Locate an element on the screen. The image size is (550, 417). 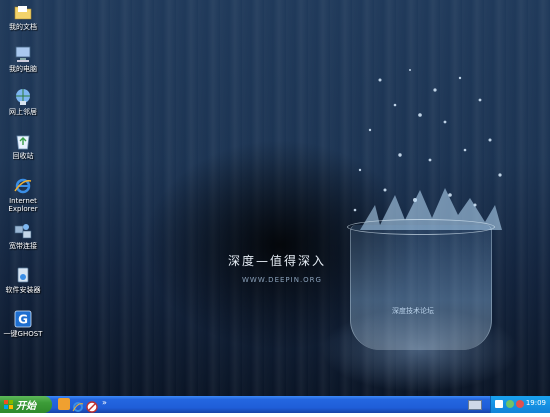
desktop-icon-my-documents: 我的文档 is located at coordinates (23, 17).